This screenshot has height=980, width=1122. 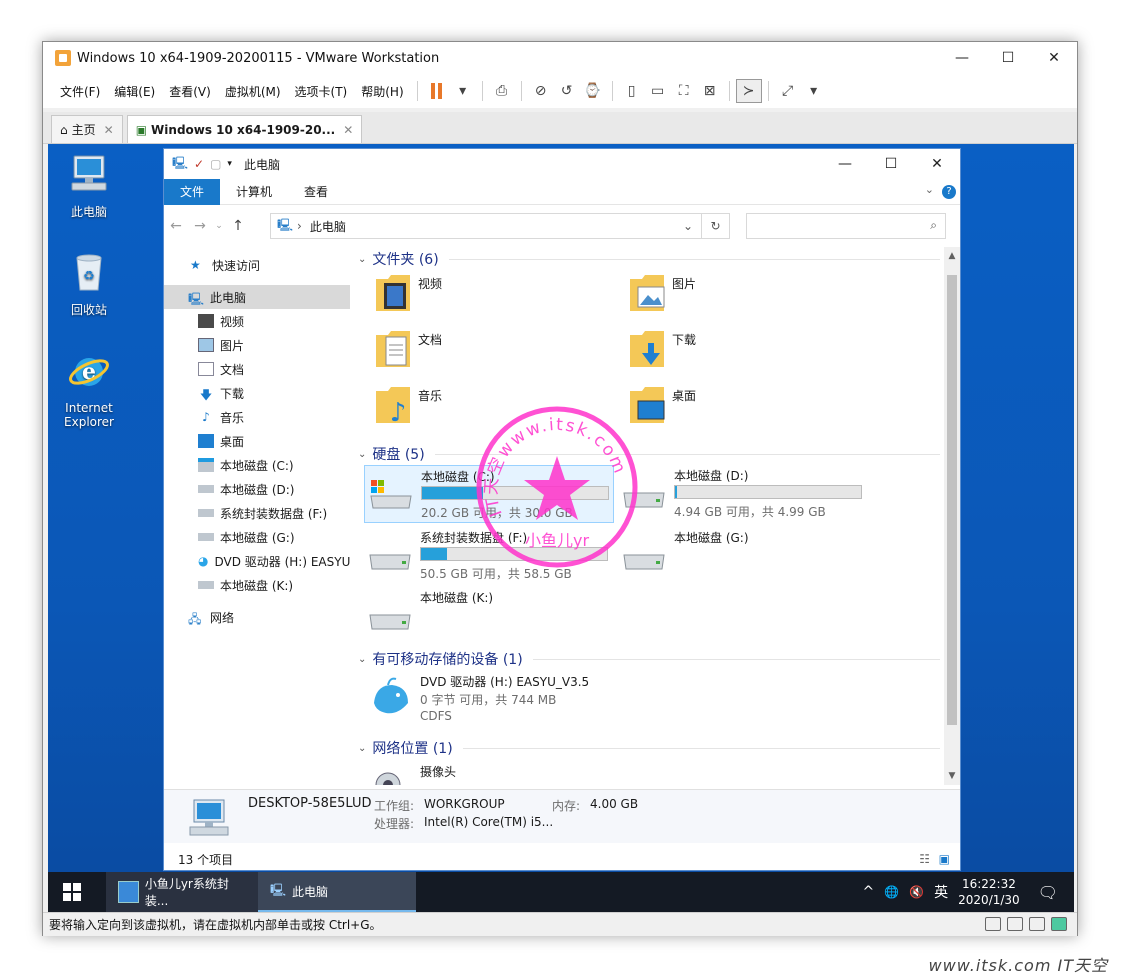 What do you see at coordinates (200, 226) in the screenshot?
I see `forward-arrow-icon: →` at bounding box center [200, 226].